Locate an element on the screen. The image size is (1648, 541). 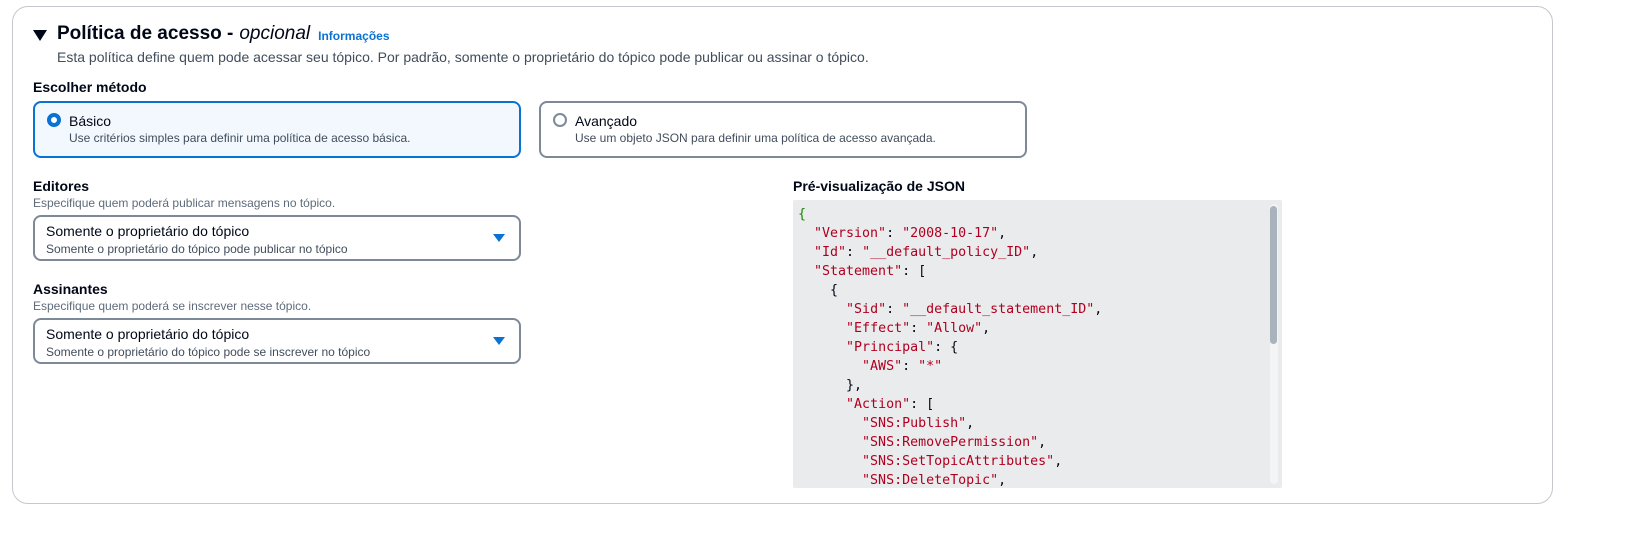
json-line: "Action": [ is located at coordinates (1037, 404).